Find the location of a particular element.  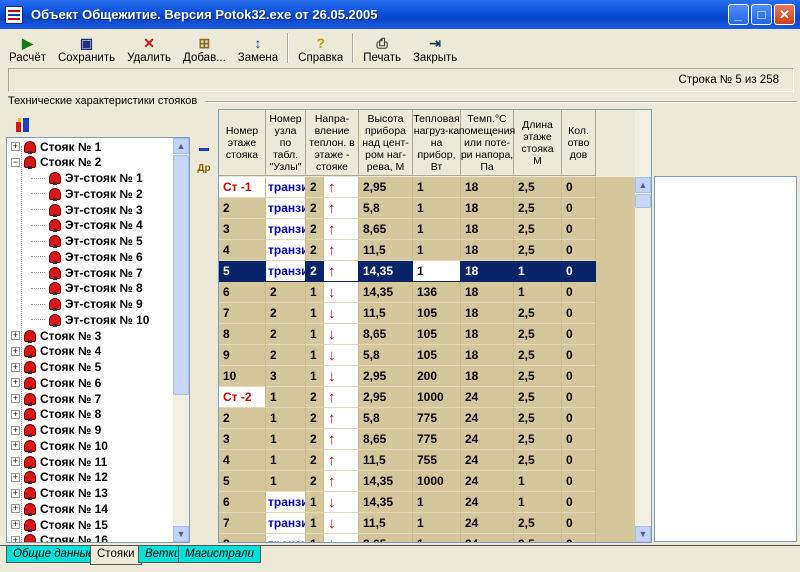

floor-number-cell: 2 is located at coordinates (242, 418).